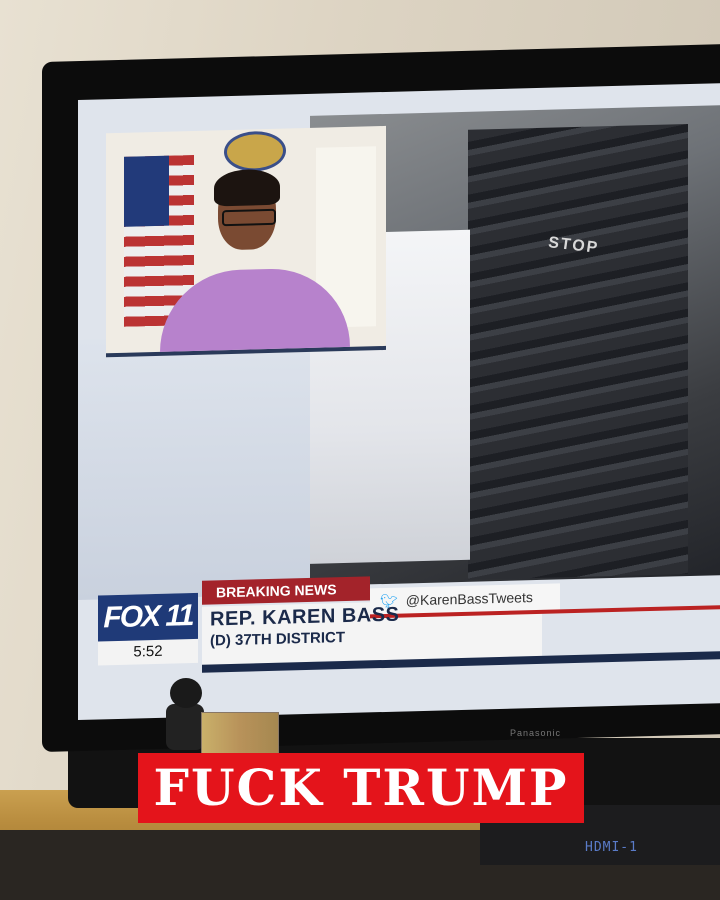 The height and width of the screenshot is (900, 720). What do you see at coordinates (186, 693) in the screenshot?
I see `figurine-head` at bounding box center [186, 693].